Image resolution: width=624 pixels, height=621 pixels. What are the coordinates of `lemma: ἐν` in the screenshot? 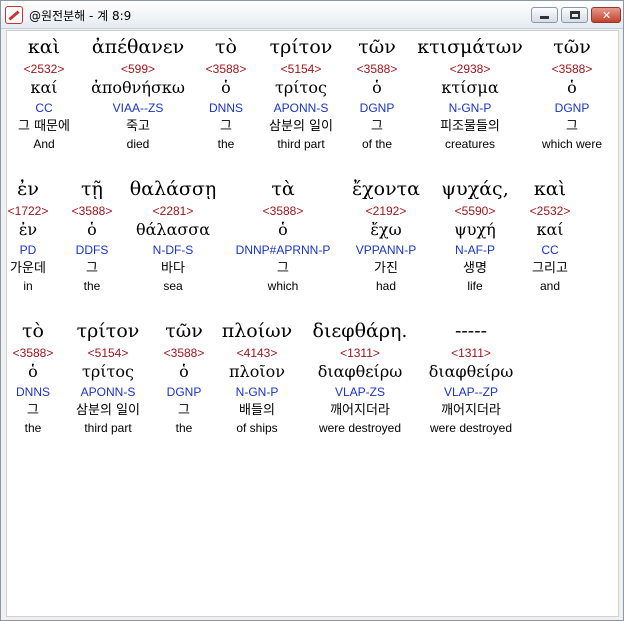 It's located at (28, 229).